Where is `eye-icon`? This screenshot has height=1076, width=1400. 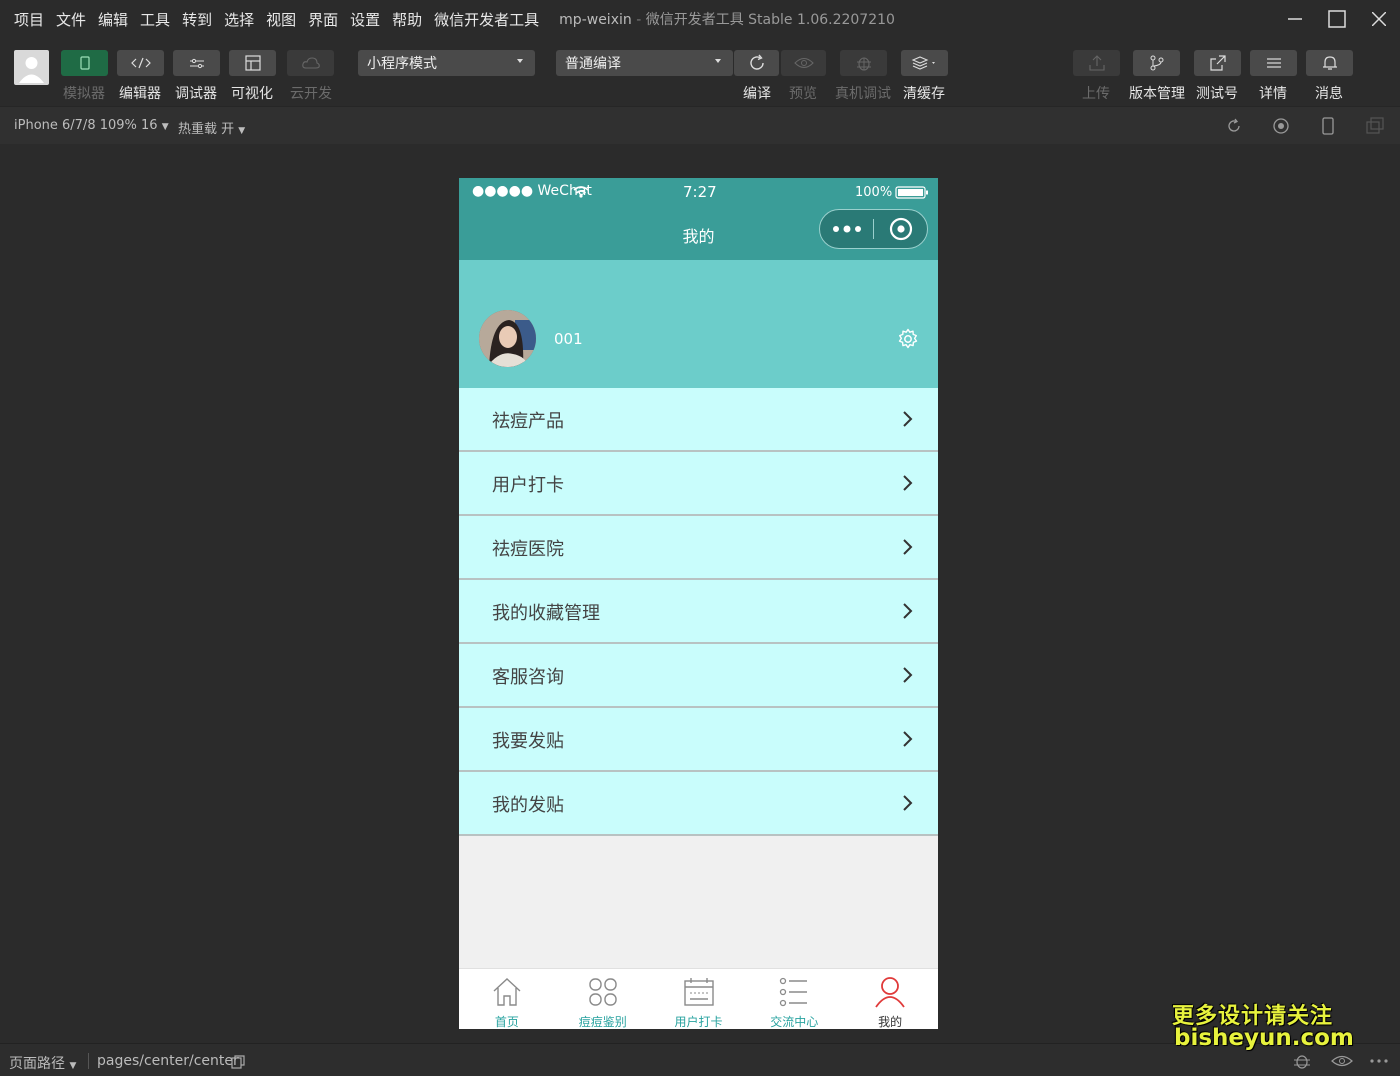
eye-icon is located at coordinates (1342, 1061).